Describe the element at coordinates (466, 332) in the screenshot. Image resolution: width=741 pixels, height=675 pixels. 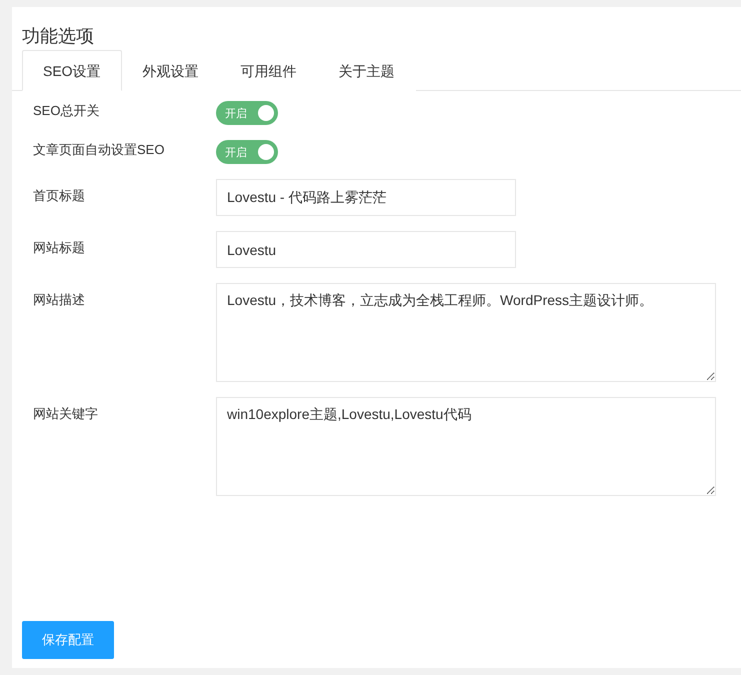
I see `text-area: Lovestu，技术博客，立志成为全栈工程师。WordPress主题设计师。` at that location.